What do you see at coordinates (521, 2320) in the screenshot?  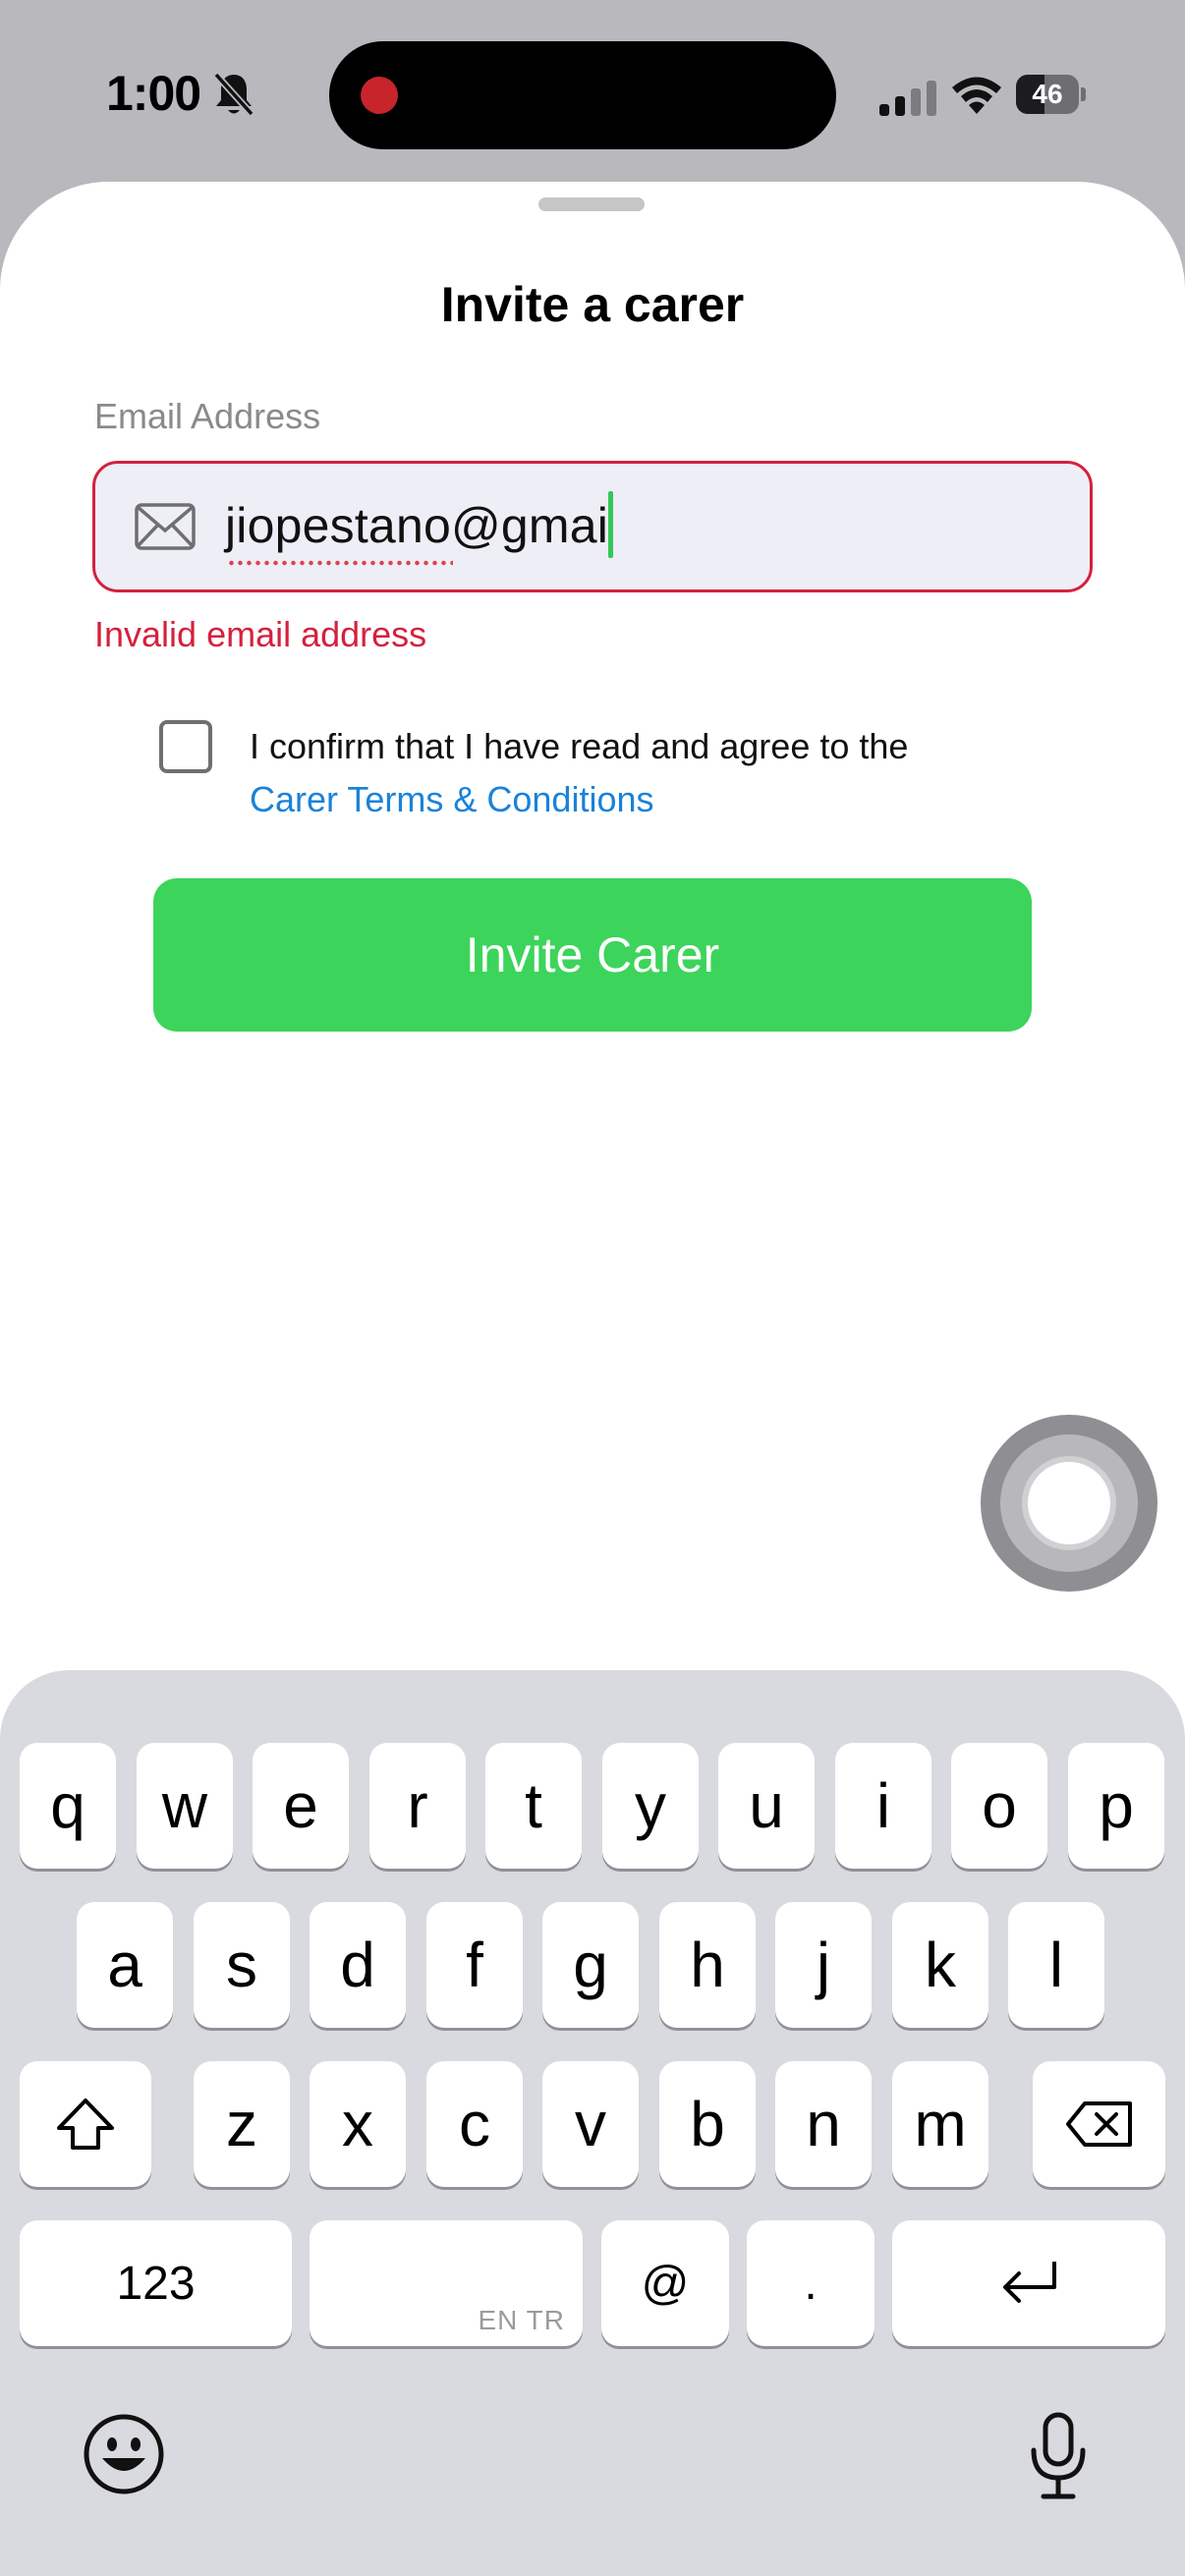 I see `space-language-hint: EN TR` at bounding box center [521, 2320].